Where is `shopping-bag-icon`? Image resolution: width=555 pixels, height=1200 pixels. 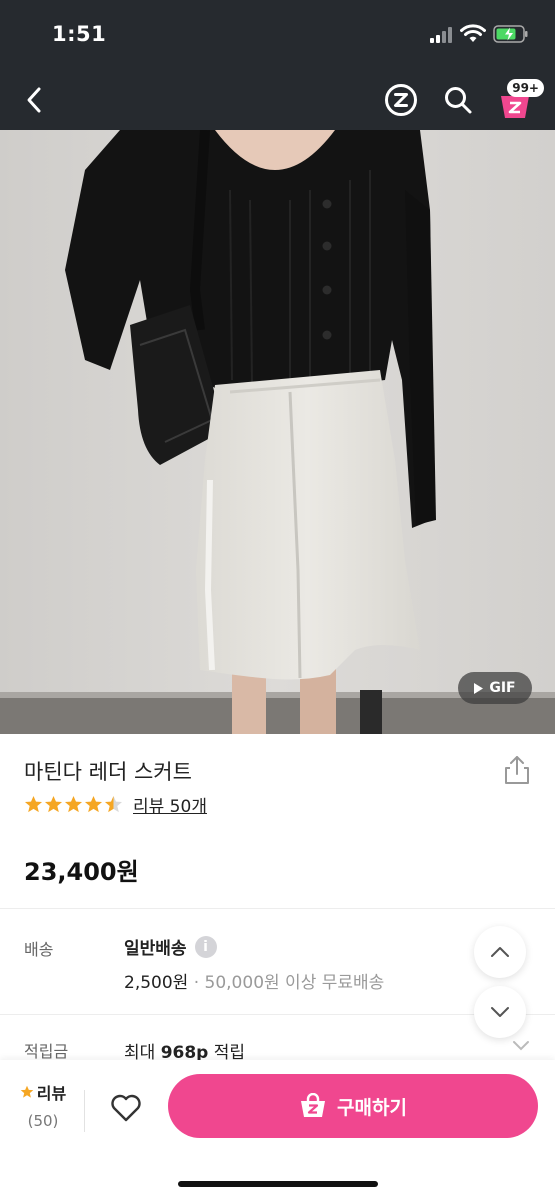 shopping-bag-icon is located at coordinates (313, 1105).